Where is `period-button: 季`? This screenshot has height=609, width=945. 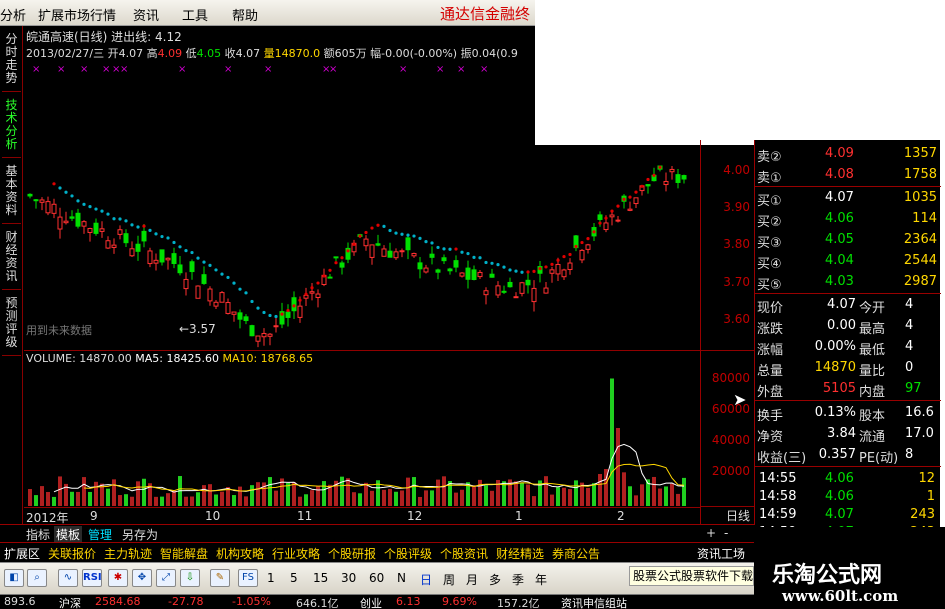
period-button: 季 is located at coordinates (518, 579).